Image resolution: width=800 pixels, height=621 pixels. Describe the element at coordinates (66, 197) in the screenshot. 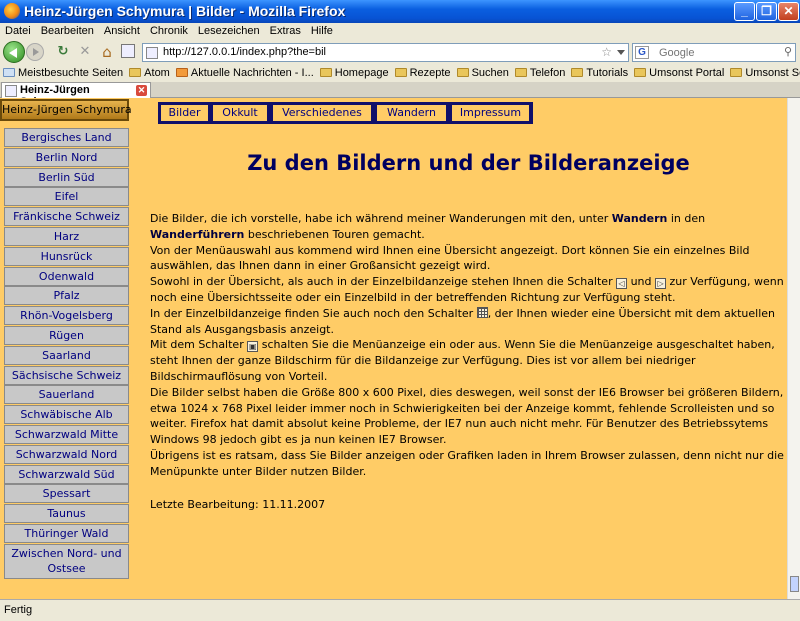

I see `side-menu-item: Eifel` at that location.